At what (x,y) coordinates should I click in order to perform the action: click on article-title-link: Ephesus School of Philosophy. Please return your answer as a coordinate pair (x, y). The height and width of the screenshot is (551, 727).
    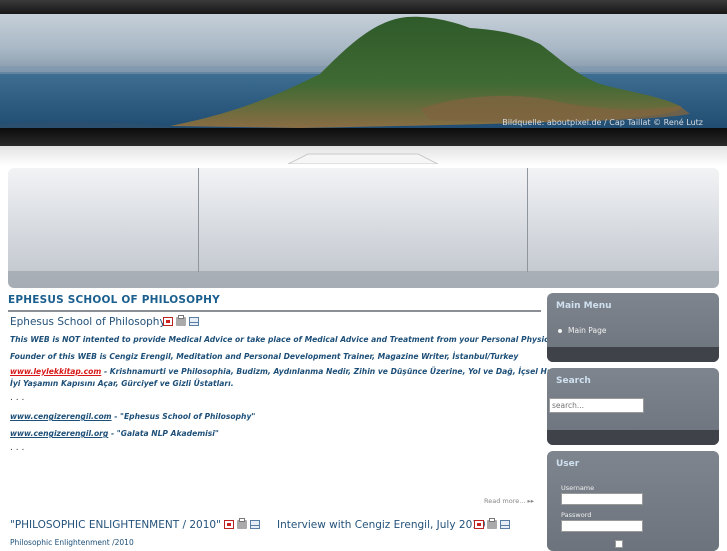
    Looking at the image, I should click on (88, 322).